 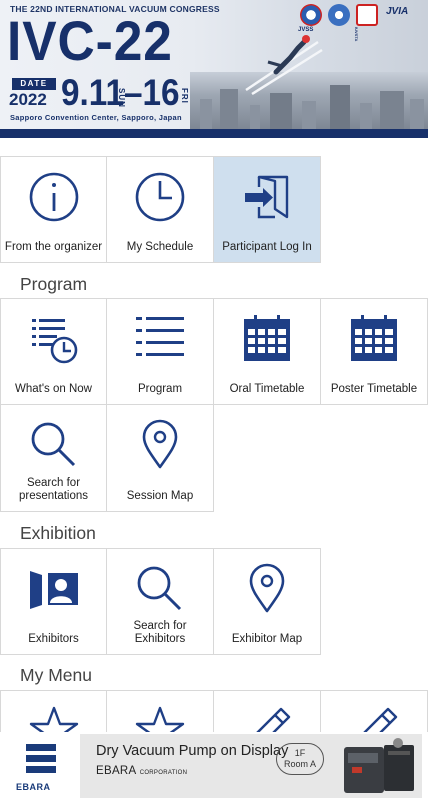 I want to click on tile-label: What's on Now, so click(x=53, y=389).